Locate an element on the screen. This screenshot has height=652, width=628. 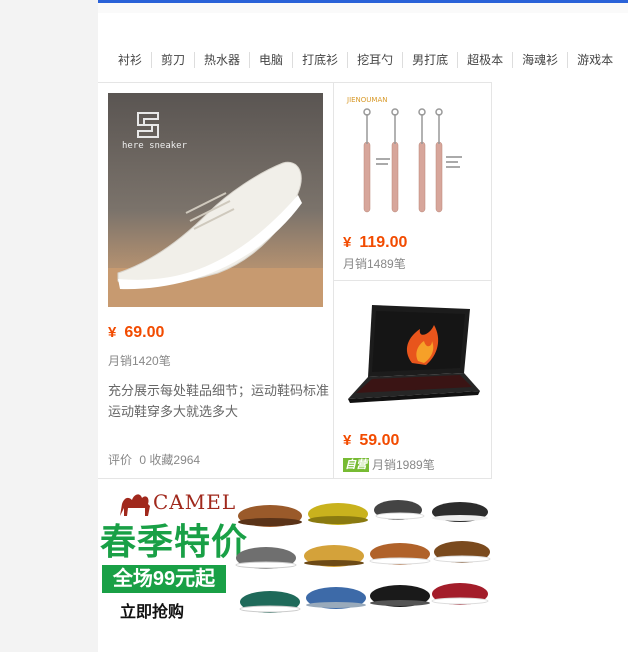
category-gaming-laptop: 游戏本 is located at coordinates (594, 60).